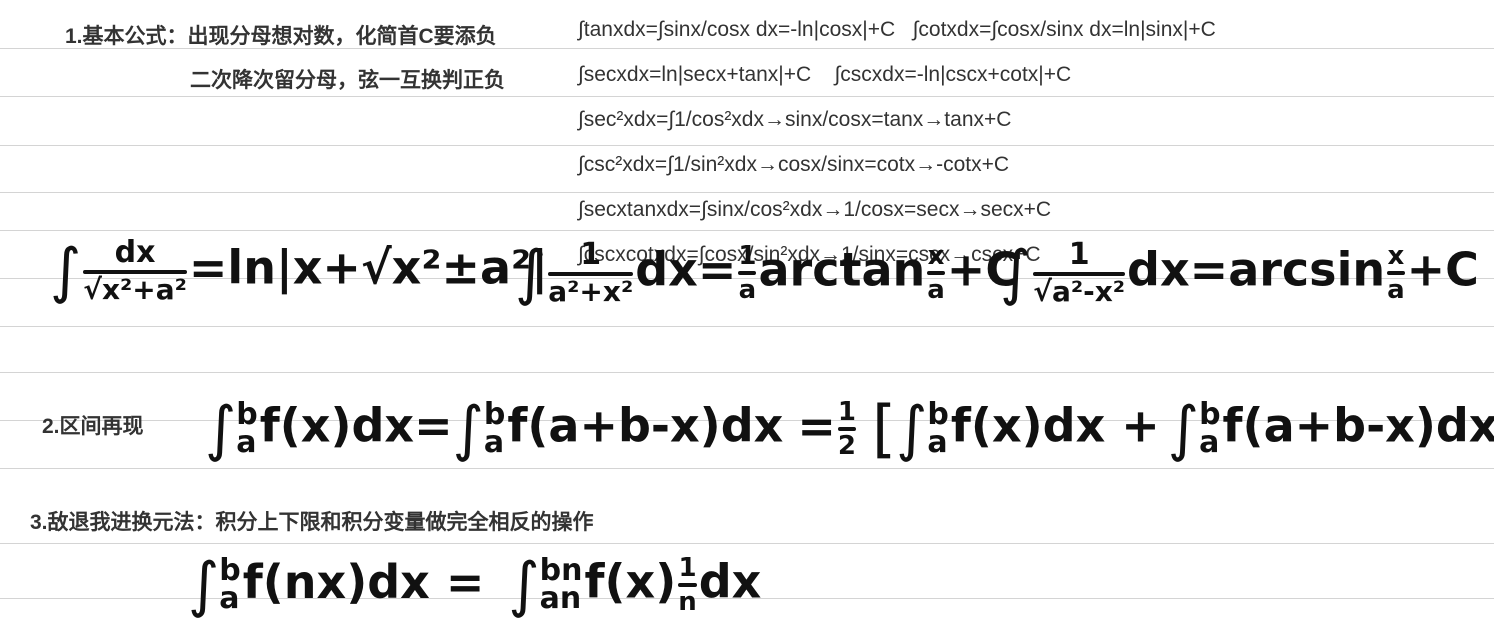 This screenshot has height=636, width=1494. Describe the element at coordinates (846, 429) in the screenshot. I see `half-fraction: 12` at that location.